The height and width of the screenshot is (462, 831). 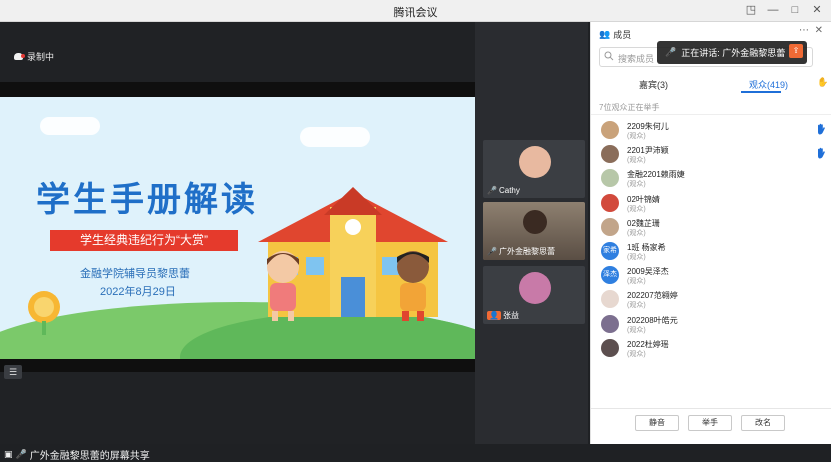 I want to click on video-tile: 🎤 广外金融黎思蕾, so click(x=534, y=231).